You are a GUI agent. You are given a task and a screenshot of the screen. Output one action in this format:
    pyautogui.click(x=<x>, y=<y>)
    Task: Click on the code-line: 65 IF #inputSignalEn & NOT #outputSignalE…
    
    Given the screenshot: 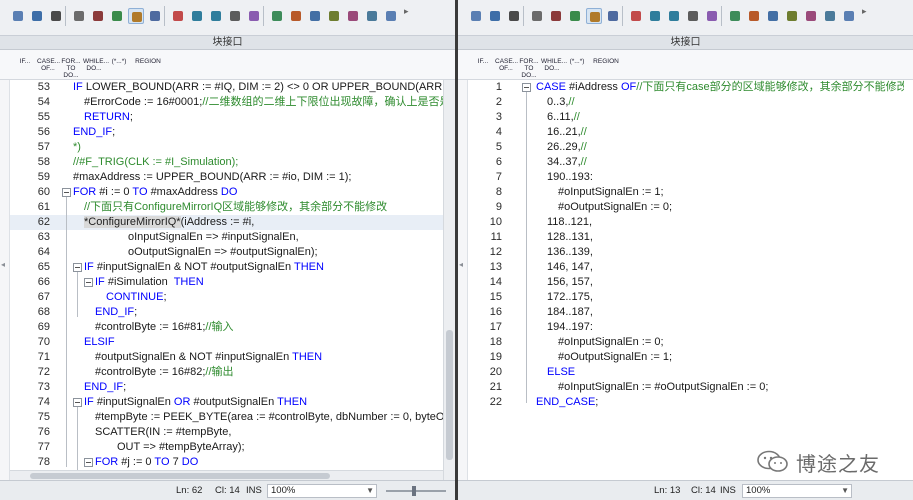 What is the action you would take?
    pyautogui.click(x=226, y=267)
    